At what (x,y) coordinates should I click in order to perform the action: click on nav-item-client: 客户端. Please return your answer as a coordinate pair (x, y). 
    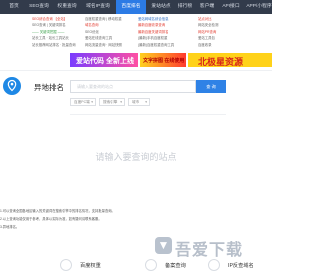
    Looking at the image, I should click on (207, 7).